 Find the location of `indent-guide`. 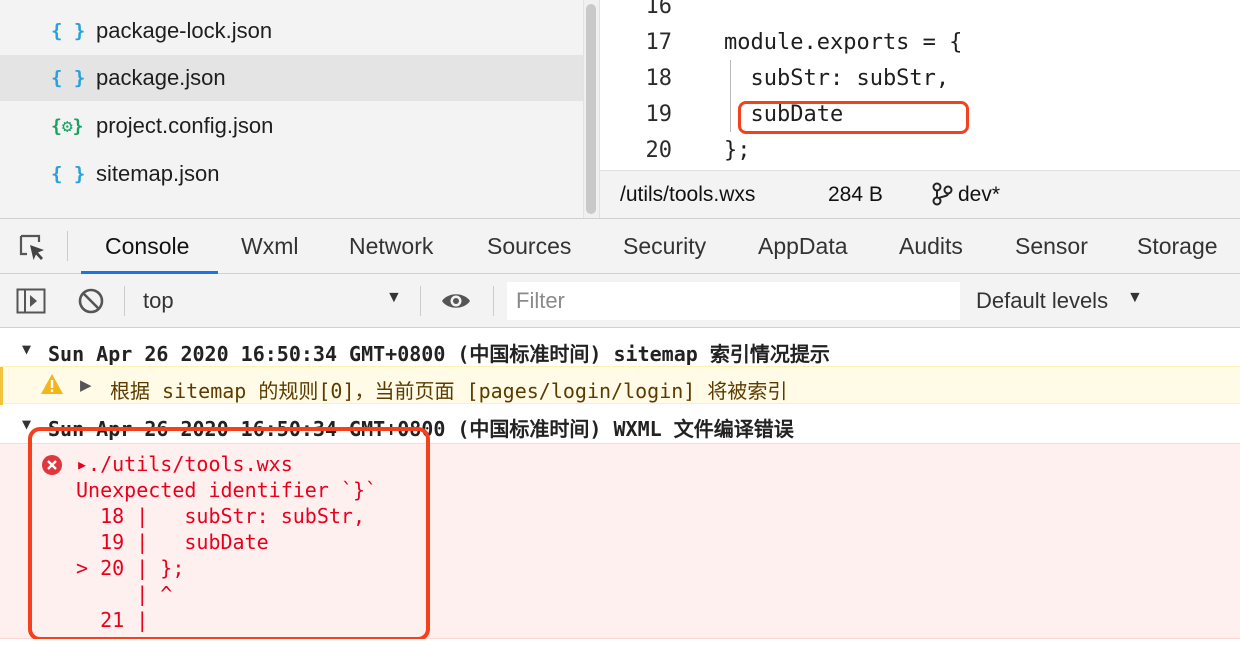

indent-guide is located at coordinates (730, 96).